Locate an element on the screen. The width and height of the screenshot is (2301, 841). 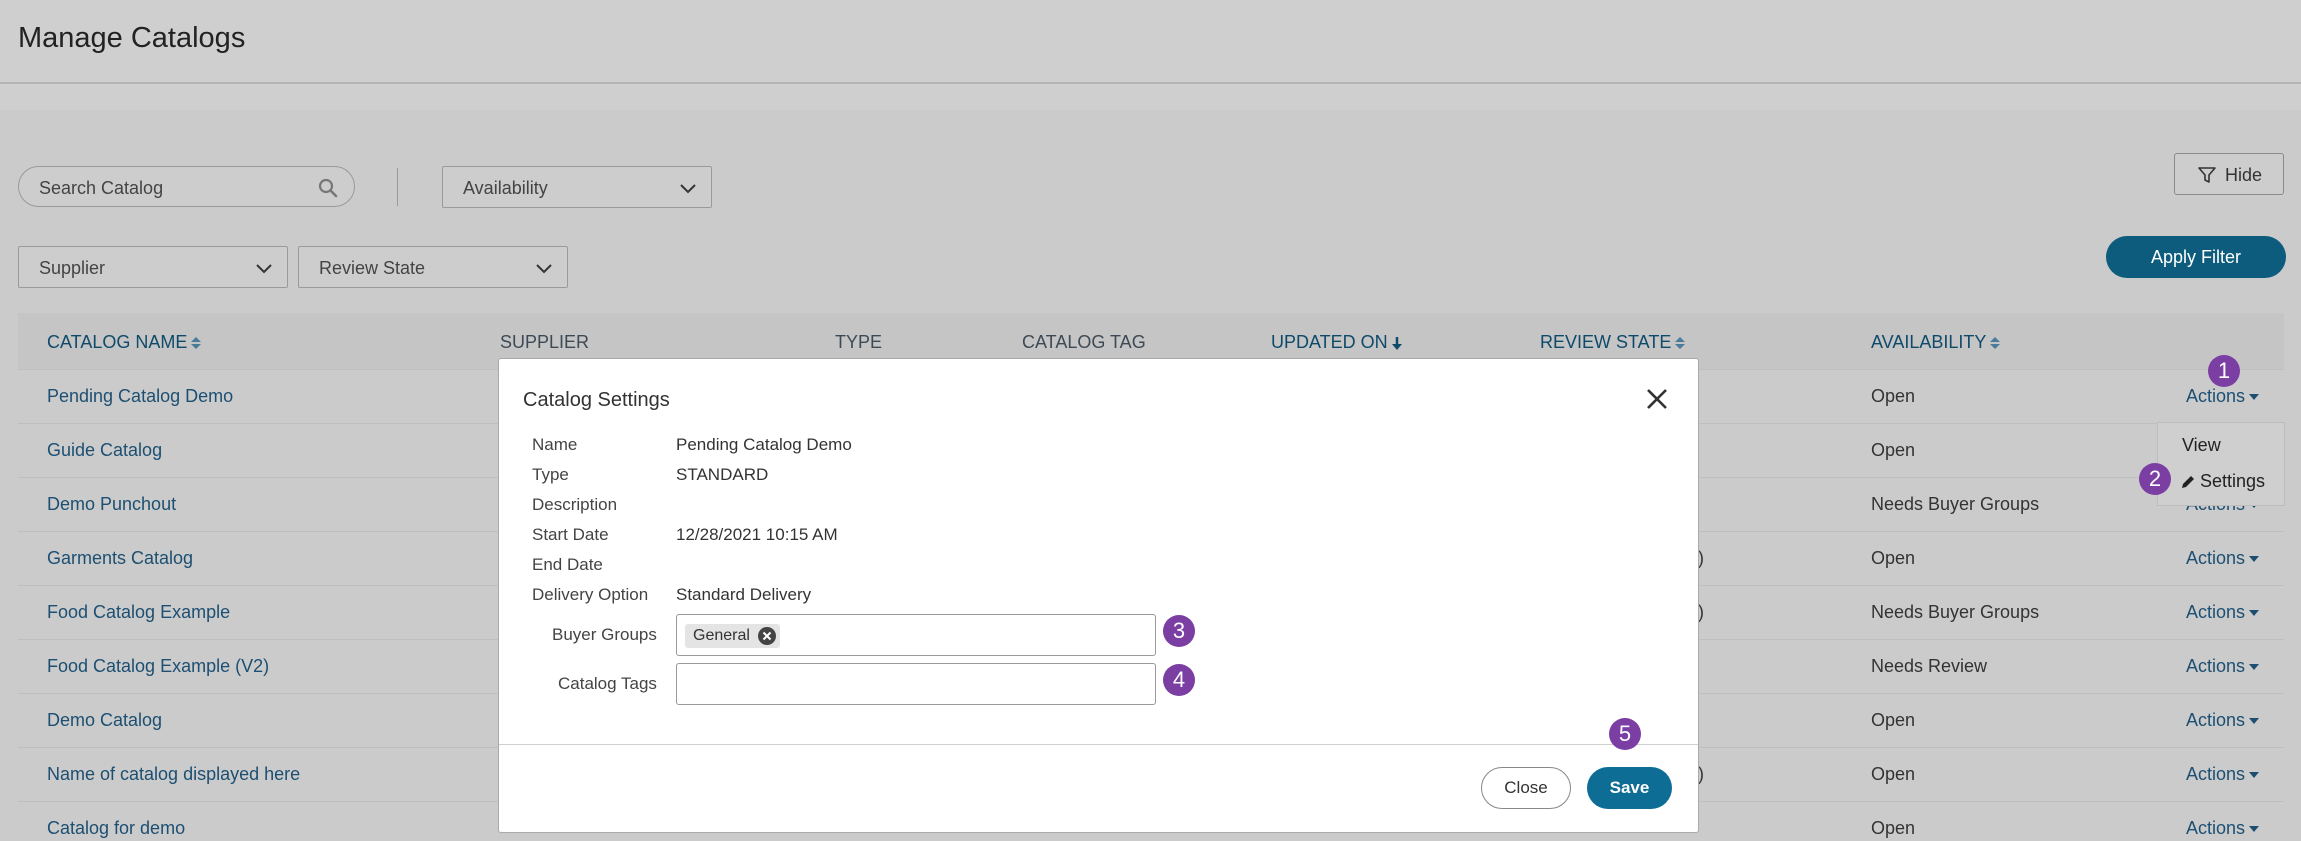
pencil-icon is located at coordinates (2188, 482).